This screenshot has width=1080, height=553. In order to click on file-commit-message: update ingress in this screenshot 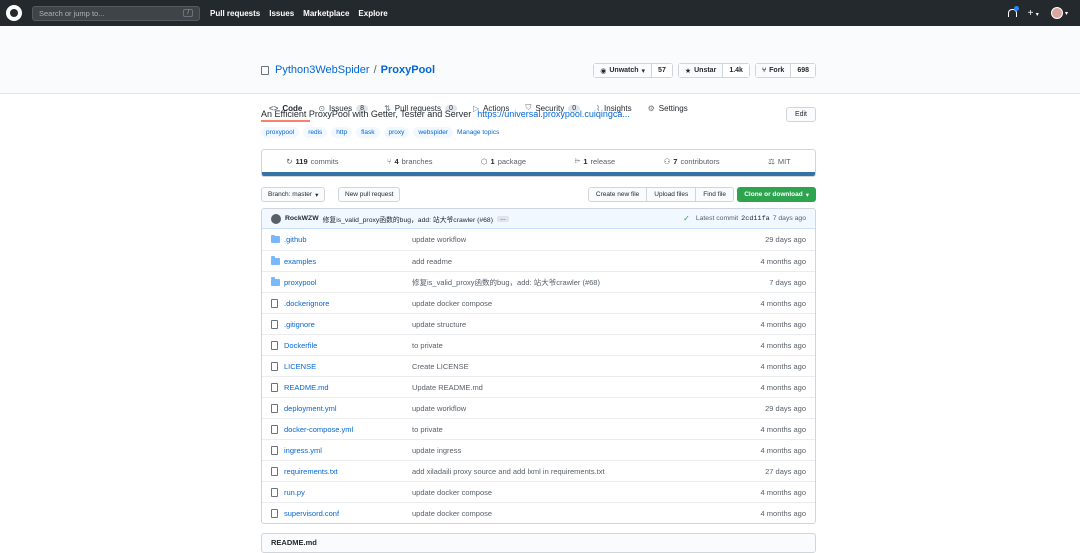, I will do `click(586, 450)`.